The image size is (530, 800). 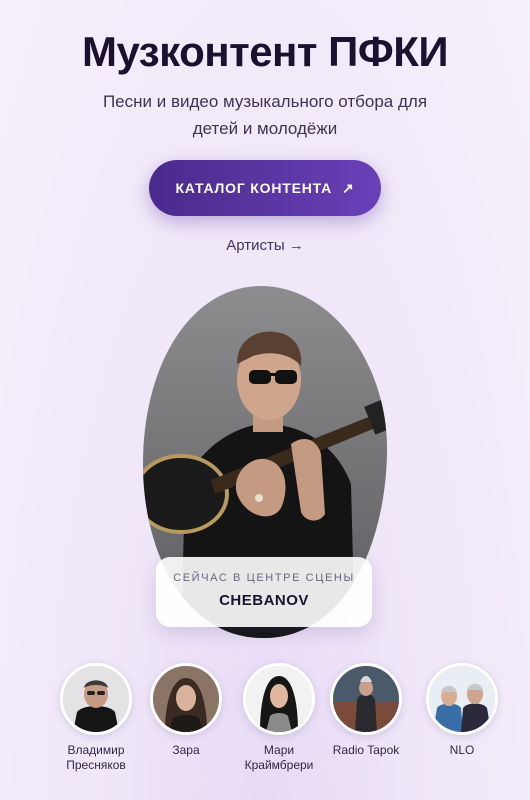 What do you see at coordinates (265, 51) in the screenshot?
I see `page-title: Музконтент ПФКИ` at bounding box center [265, 51].